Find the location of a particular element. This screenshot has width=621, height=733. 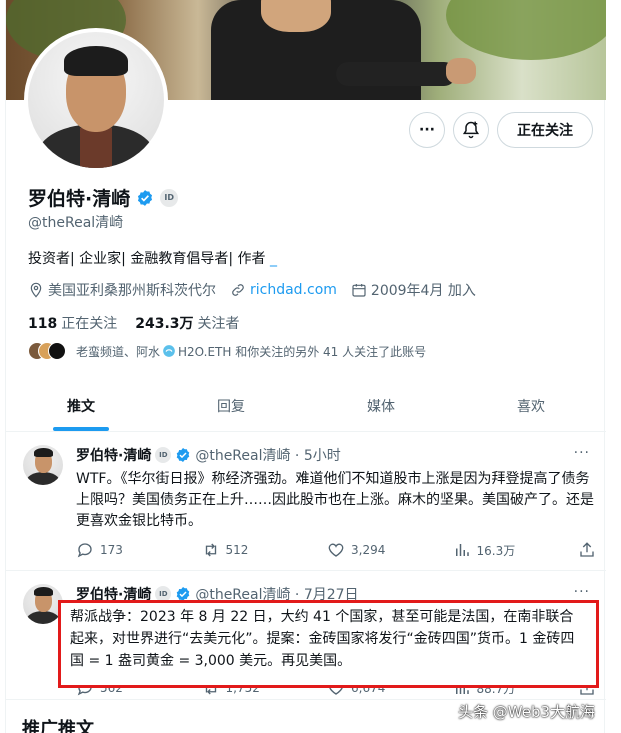

followers-count-link: 243.3万 关注者 is located at coordinates (187, 323).